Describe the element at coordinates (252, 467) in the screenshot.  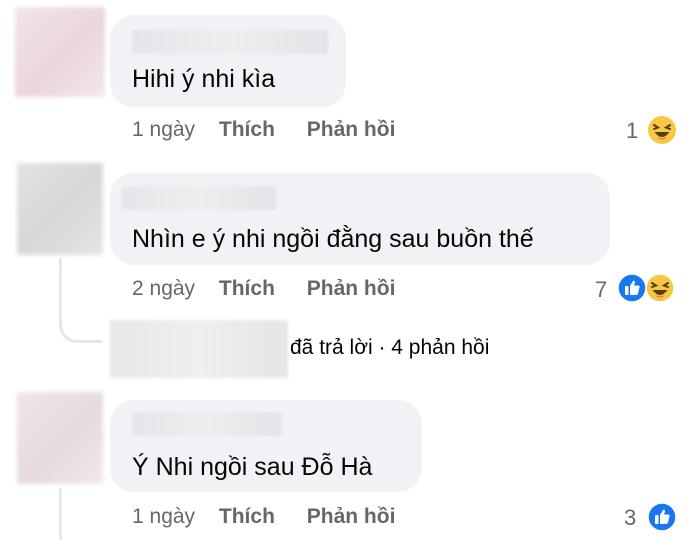
I see `comment-text: Ý Nhi ngồi sau Đỗ Hà` at that location.